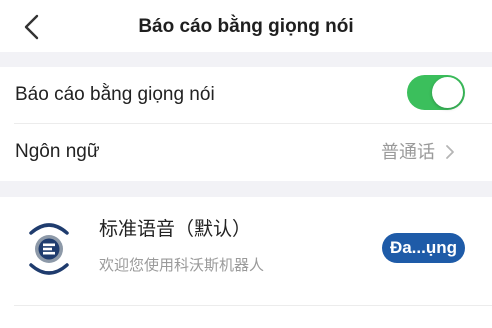 Image resolution: width=492 pixels, height=328 pixels. I want to click on language-label: Ngôn ngữ, so click(57, 151).